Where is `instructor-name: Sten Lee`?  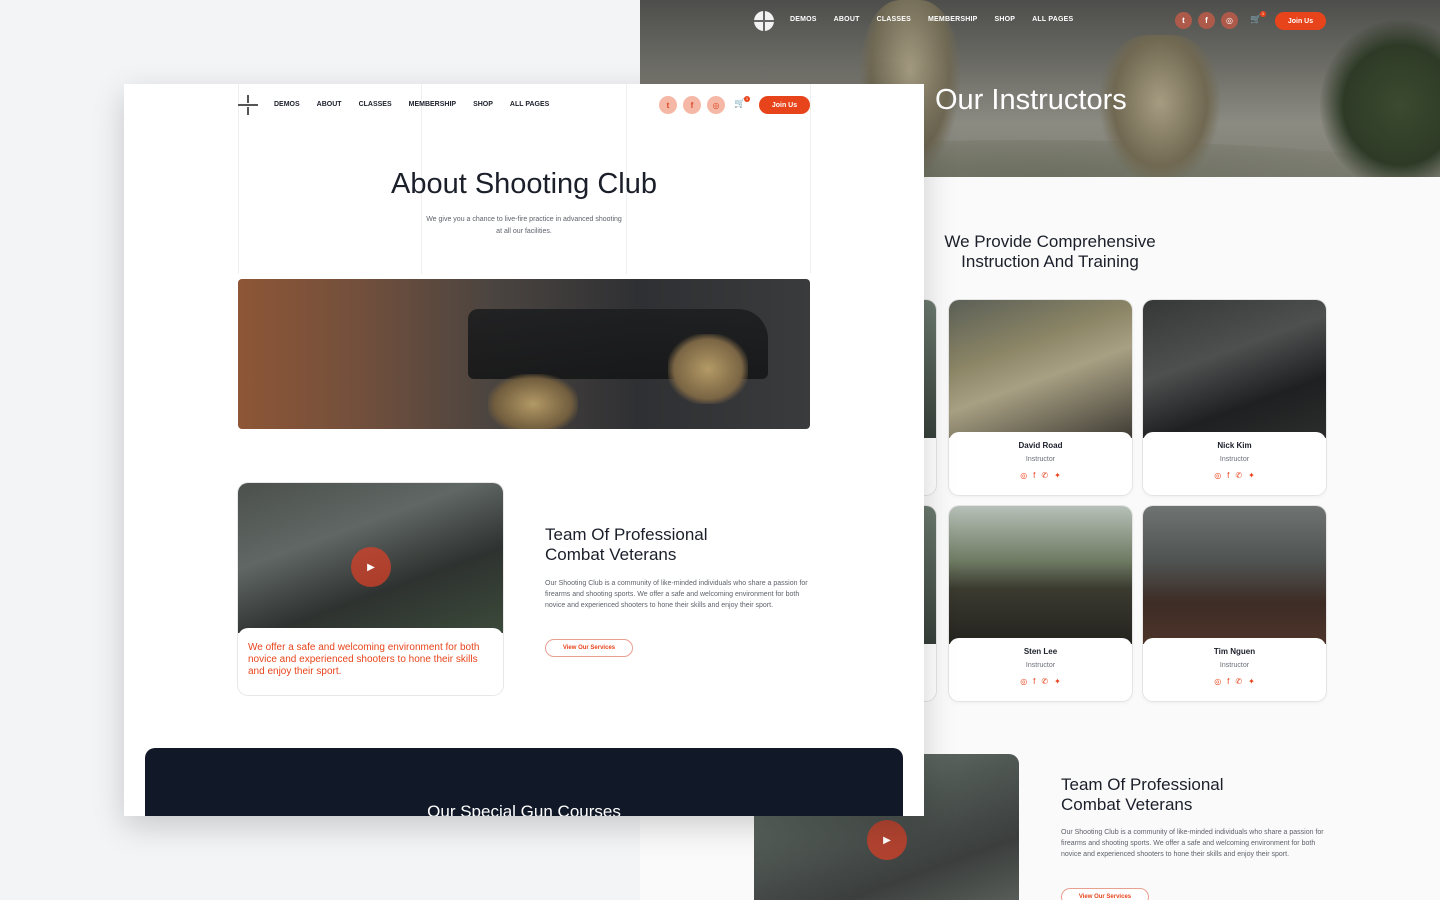
instructor-name: Sten Lee is located at coordinates (1040, 651).